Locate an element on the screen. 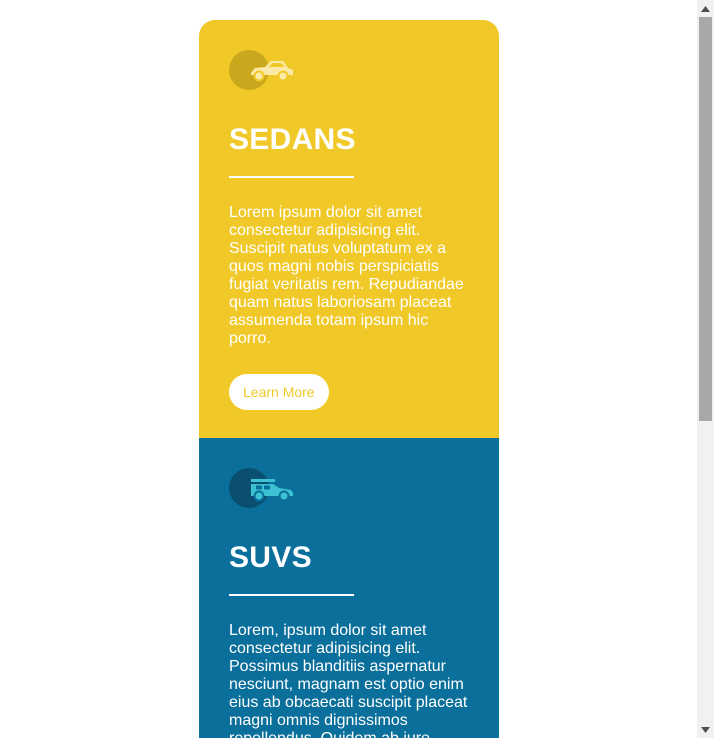 This screenshot has height=738, width=714. card-title: SUVS is located at coordinates (270, 557).